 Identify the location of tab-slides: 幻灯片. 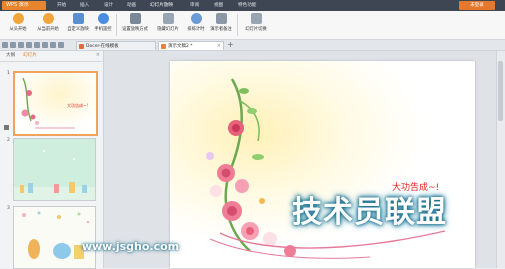
(30, 56).